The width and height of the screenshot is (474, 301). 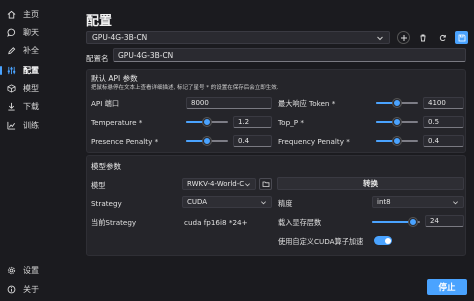 I want to click on gpu-layers-label: 载入显存层数, so click(x=300, y=222).